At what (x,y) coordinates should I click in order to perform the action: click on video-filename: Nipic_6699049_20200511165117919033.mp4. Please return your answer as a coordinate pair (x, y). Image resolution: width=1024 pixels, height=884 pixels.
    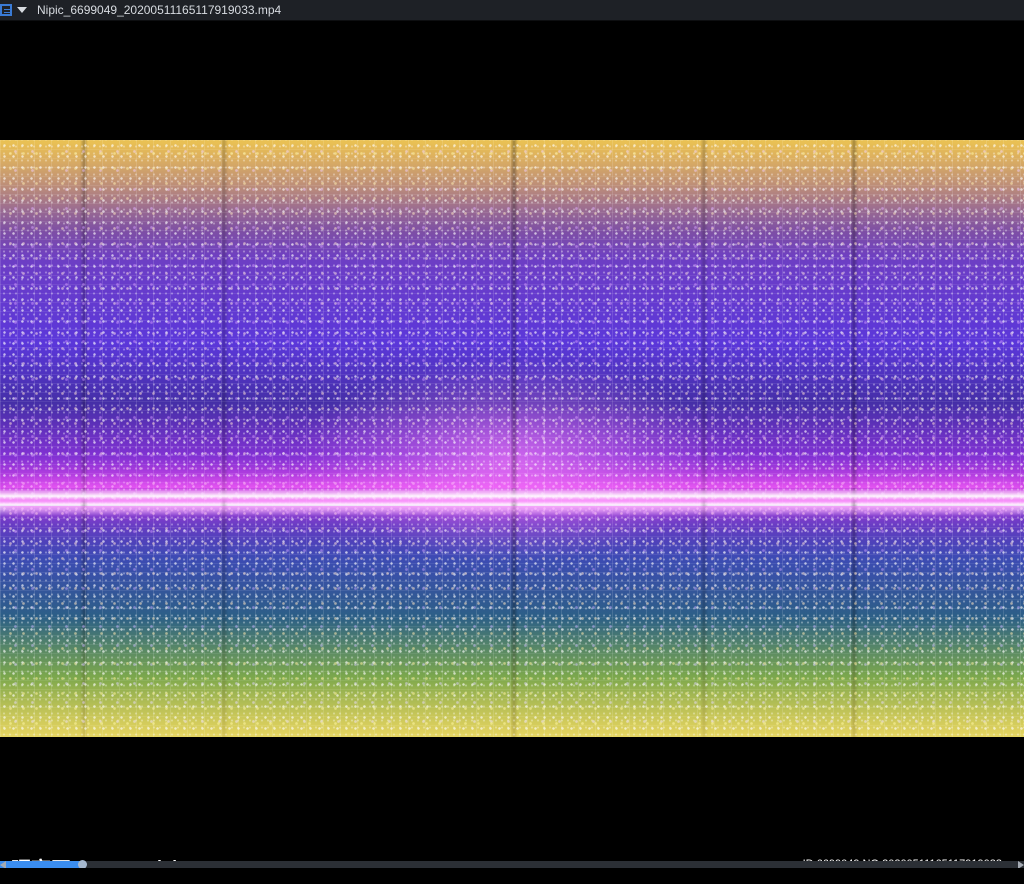
    Looking at the image, I should click on (159, 10).